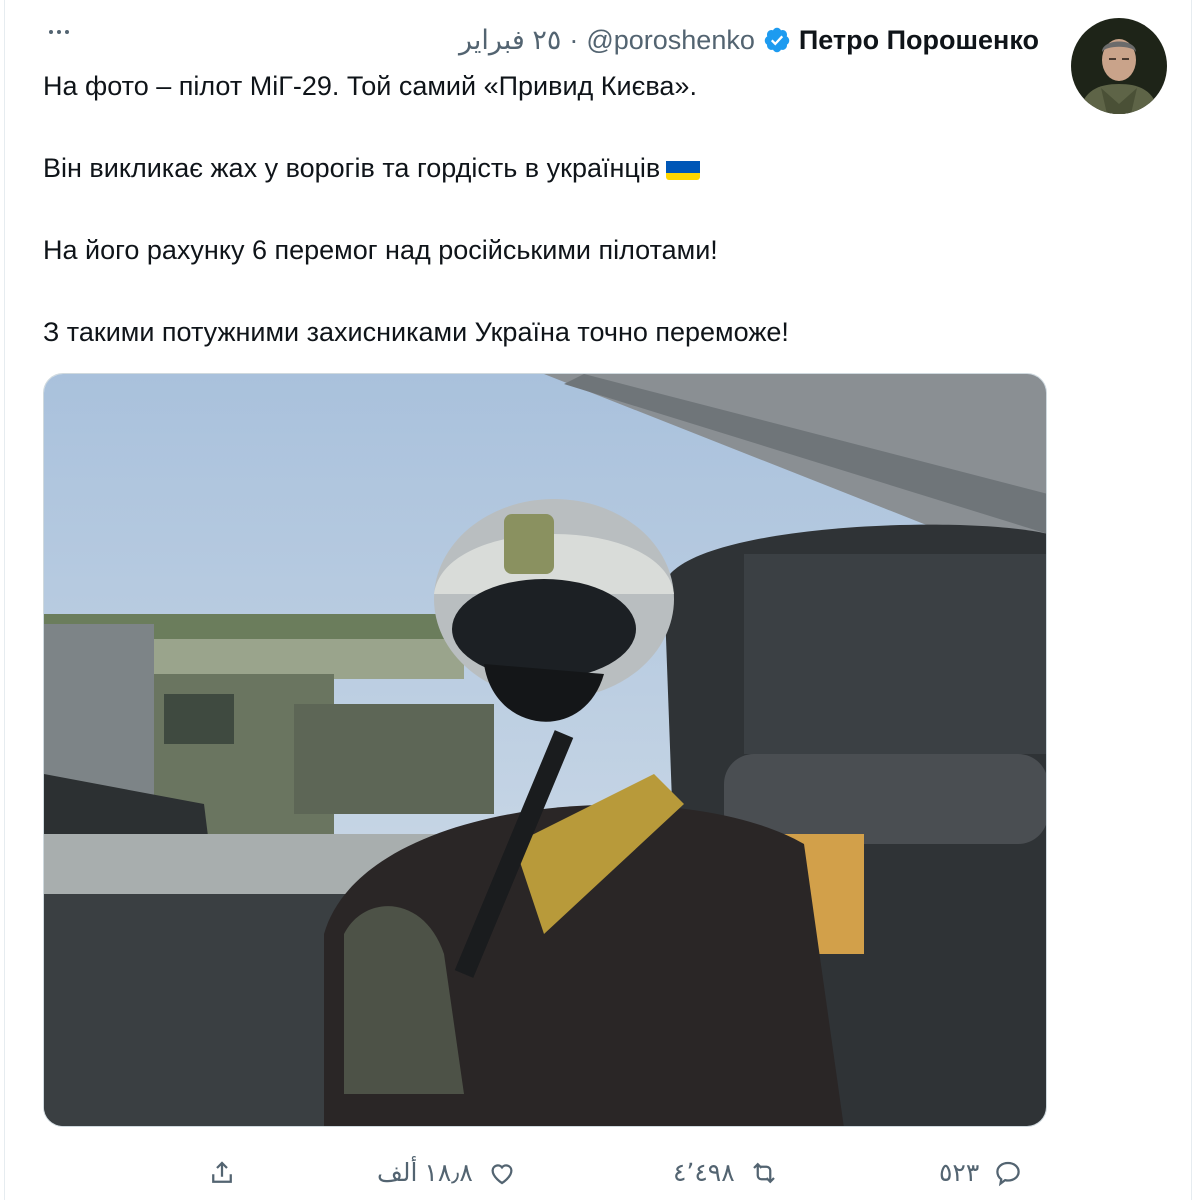  I want to click on share-icon, so click(222, 1173).